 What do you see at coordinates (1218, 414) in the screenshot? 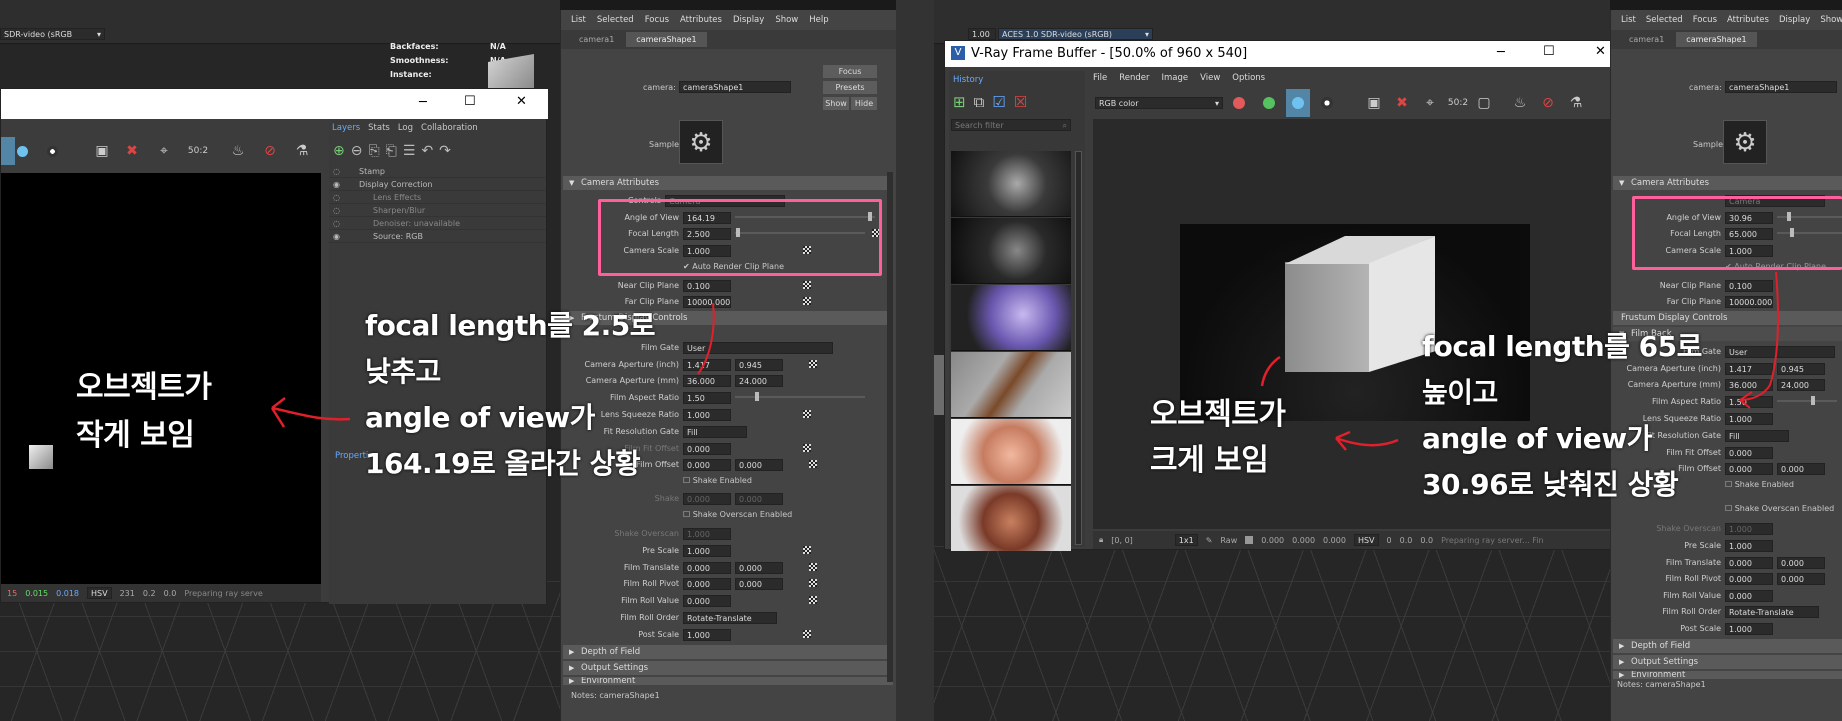
I see `annotation-line: 오브젝트가` at bounding box center [1218, 414].